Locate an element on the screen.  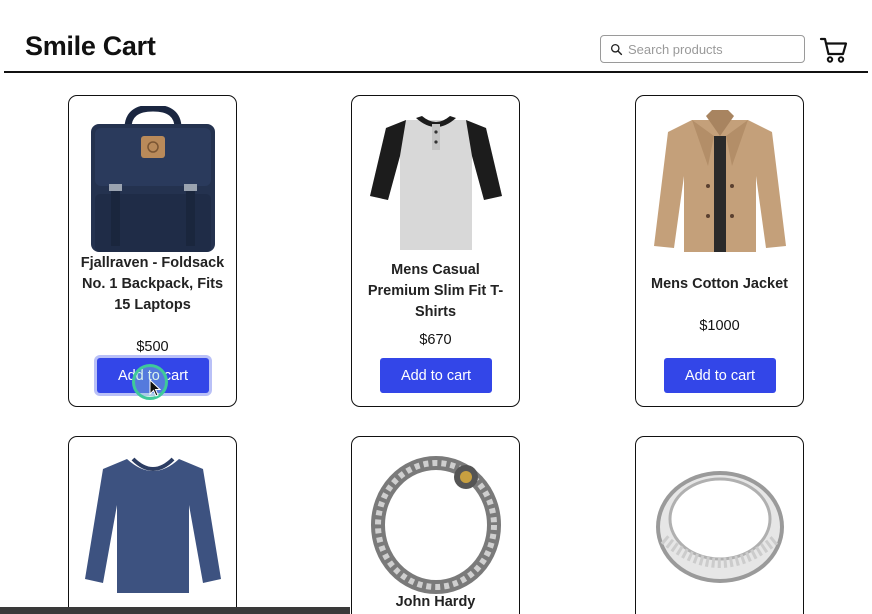
product-card: Mens Cotton Jacket $1000 Add to cart is located at coordinates (719, 251).